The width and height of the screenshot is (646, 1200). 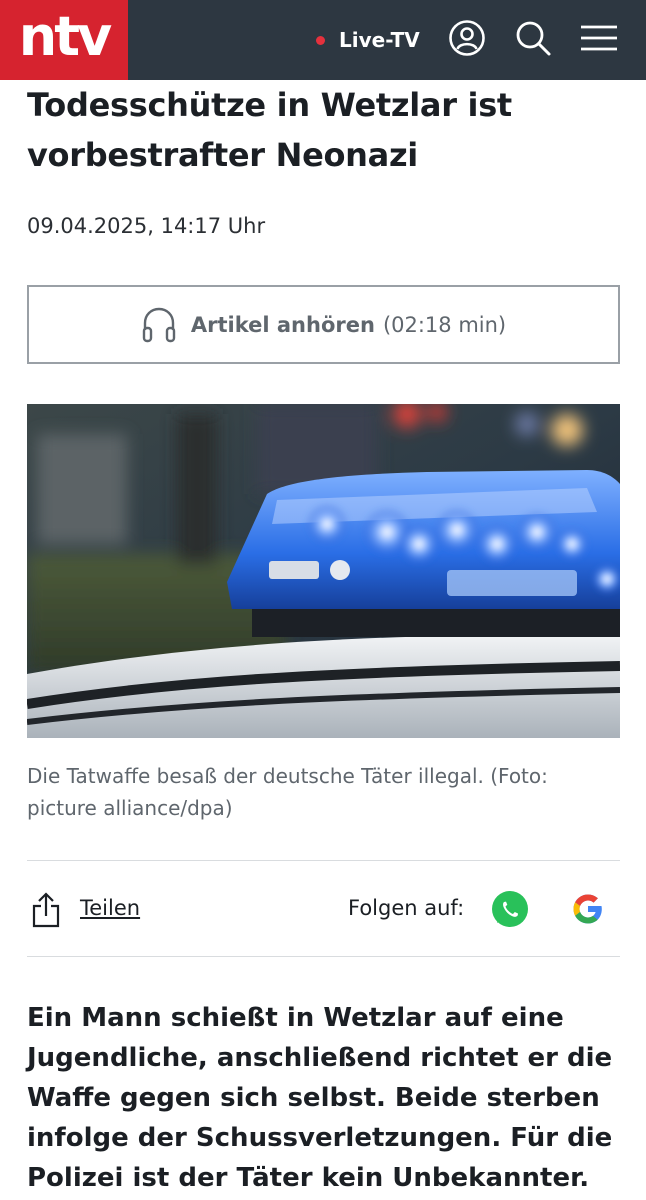 What do you see at coordinates (110, 908) in the screenshot?
I see `share-link: Teilen` at bounding box center [110, 908].